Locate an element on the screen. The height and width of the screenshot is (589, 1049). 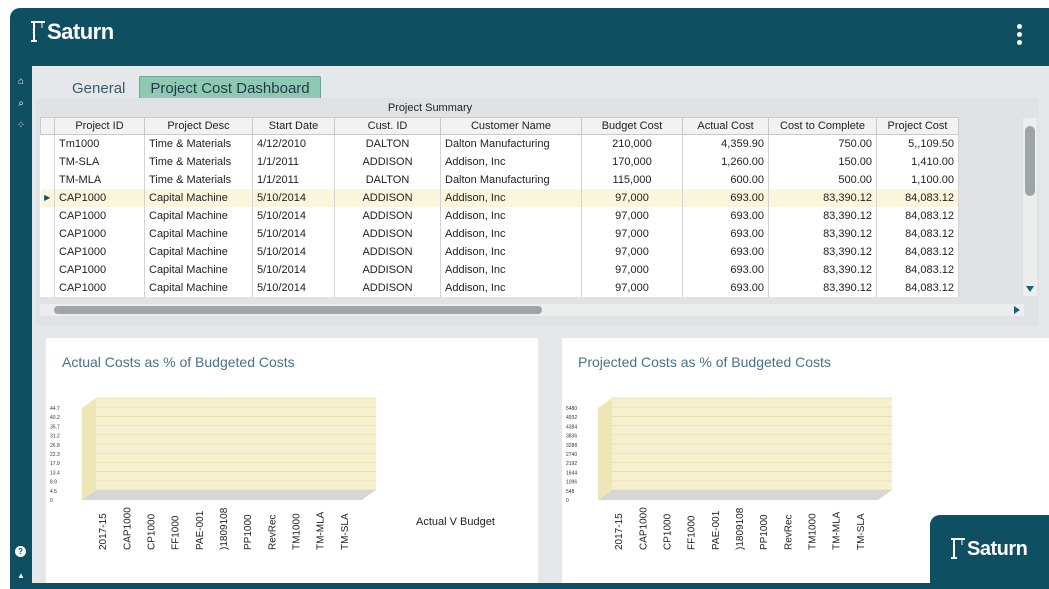
actual-cost-cell: 1,260.00 is located at coordinates (725, 161).